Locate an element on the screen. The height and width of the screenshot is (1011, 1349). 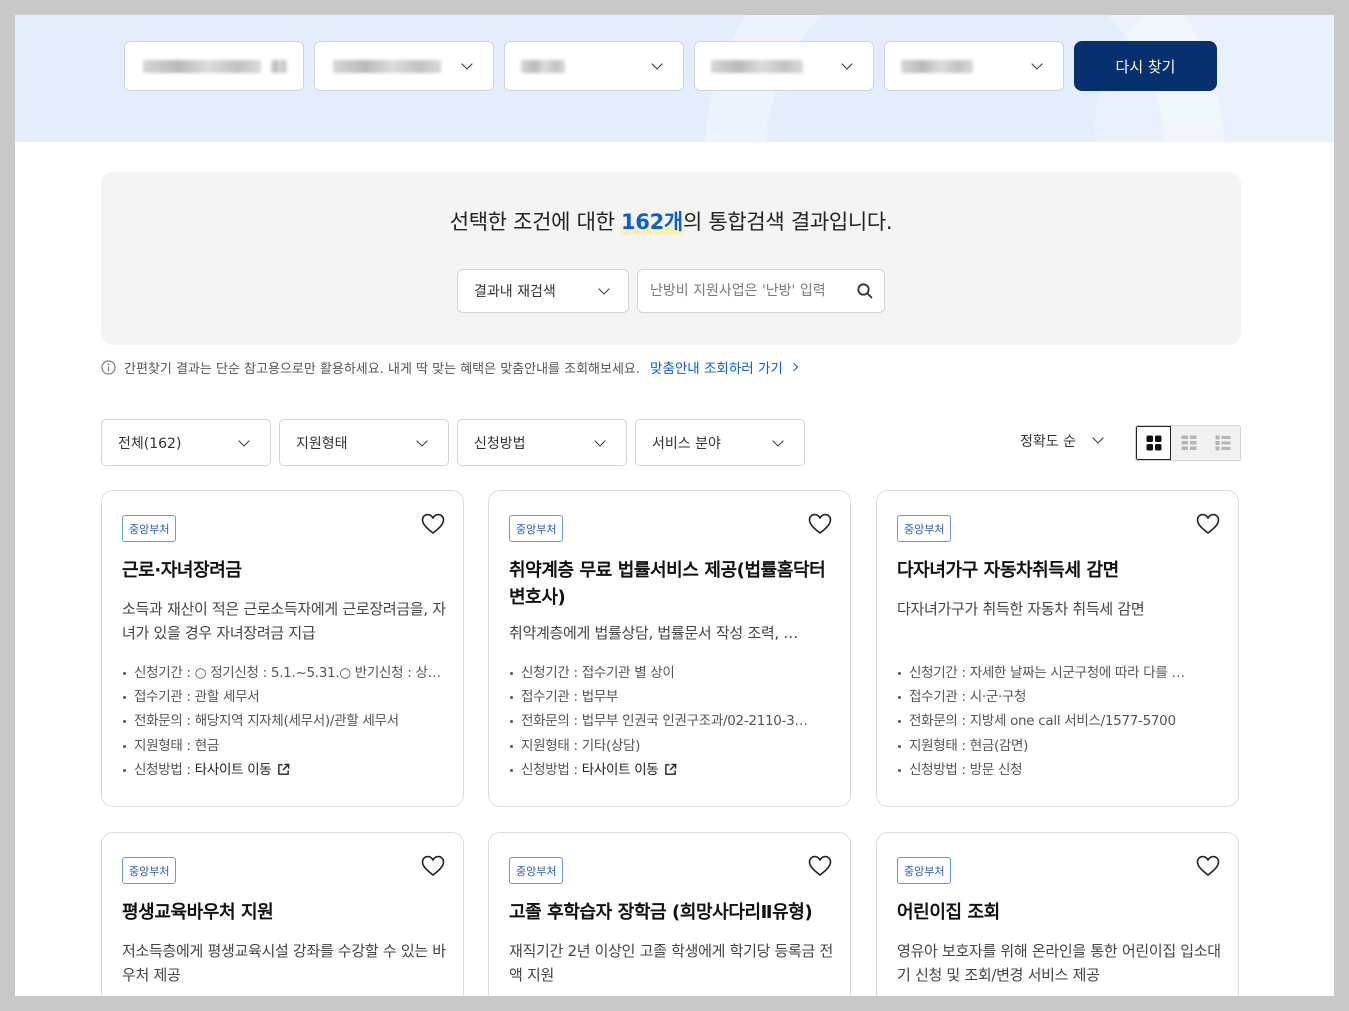
result-count: 162개 is located at coordinates (652, 222).